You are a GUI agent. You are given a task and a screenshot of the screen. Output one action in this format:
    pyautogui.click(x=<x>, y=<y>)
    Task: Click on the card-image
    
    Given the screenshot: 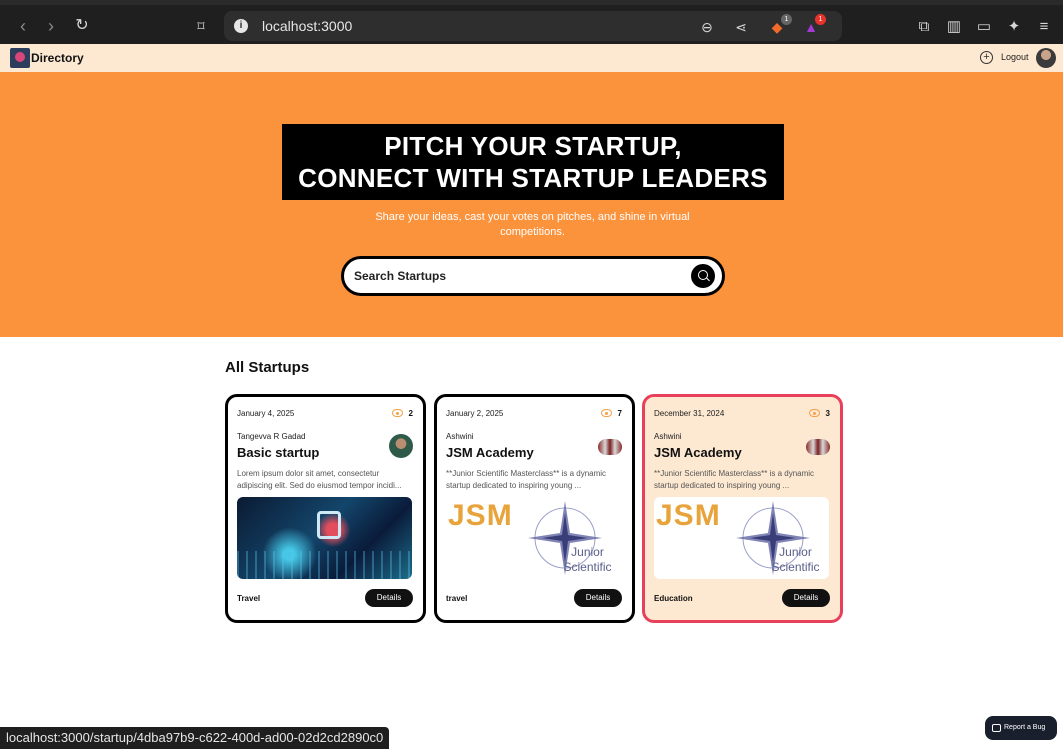 What is the action you would take?
    pyautogui.click(x=324, y=538)
    